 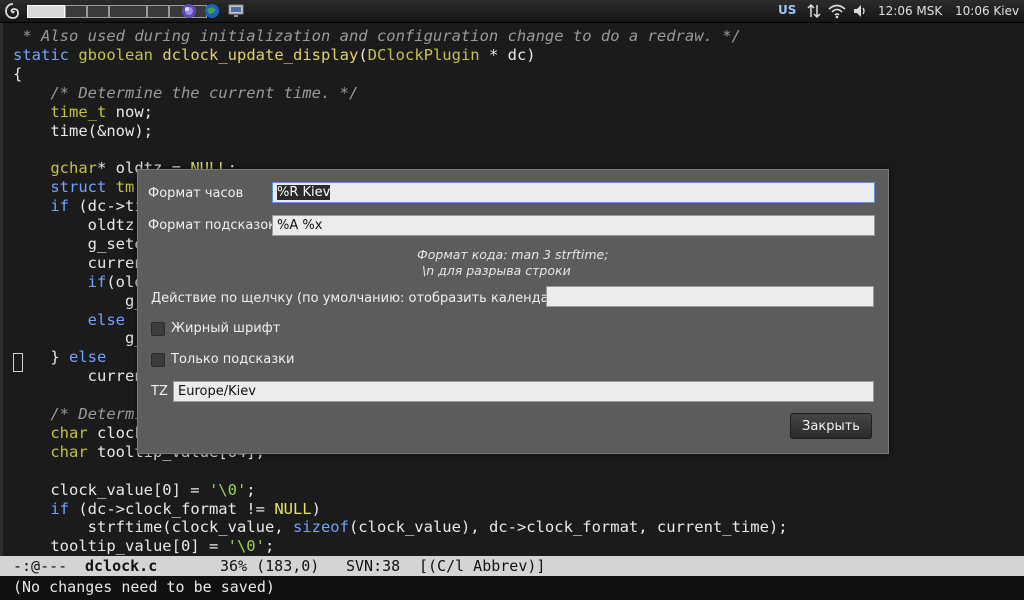 What do you see at coordinates (134, 490) in the screenshot?
I see `code-line: clock_value[0] = '\0';` at bounding box center [134, 490].